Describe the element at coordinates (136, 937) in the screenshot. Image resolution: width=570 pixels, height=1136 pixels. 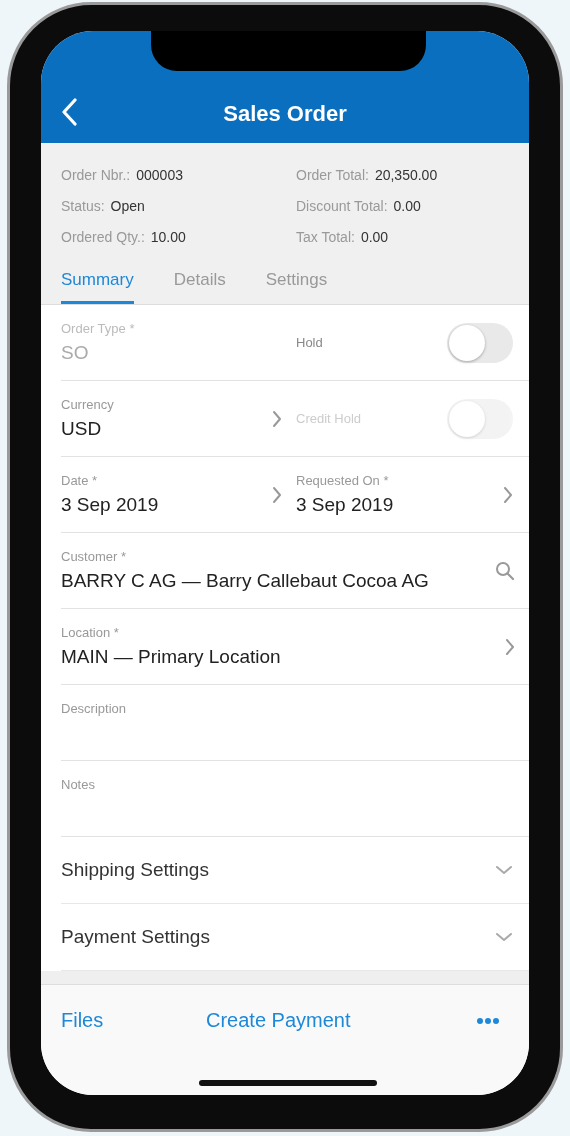
I see `section-label: Payment Settings` at that location.